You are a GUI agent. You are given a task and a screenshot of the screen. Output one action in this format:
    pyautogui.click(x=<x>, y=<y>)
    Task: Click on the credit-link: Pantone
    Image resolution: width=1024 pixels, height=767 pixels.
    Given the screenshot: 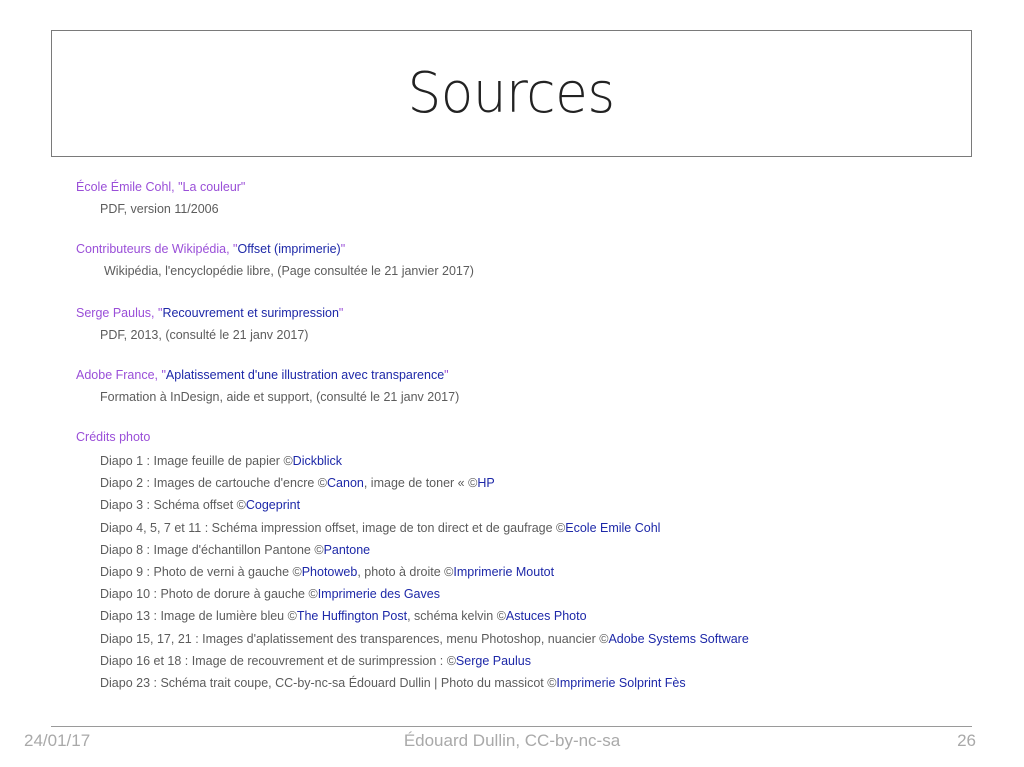 What is the action you would take?
    pyautogui.click(x=347, y=550)
    